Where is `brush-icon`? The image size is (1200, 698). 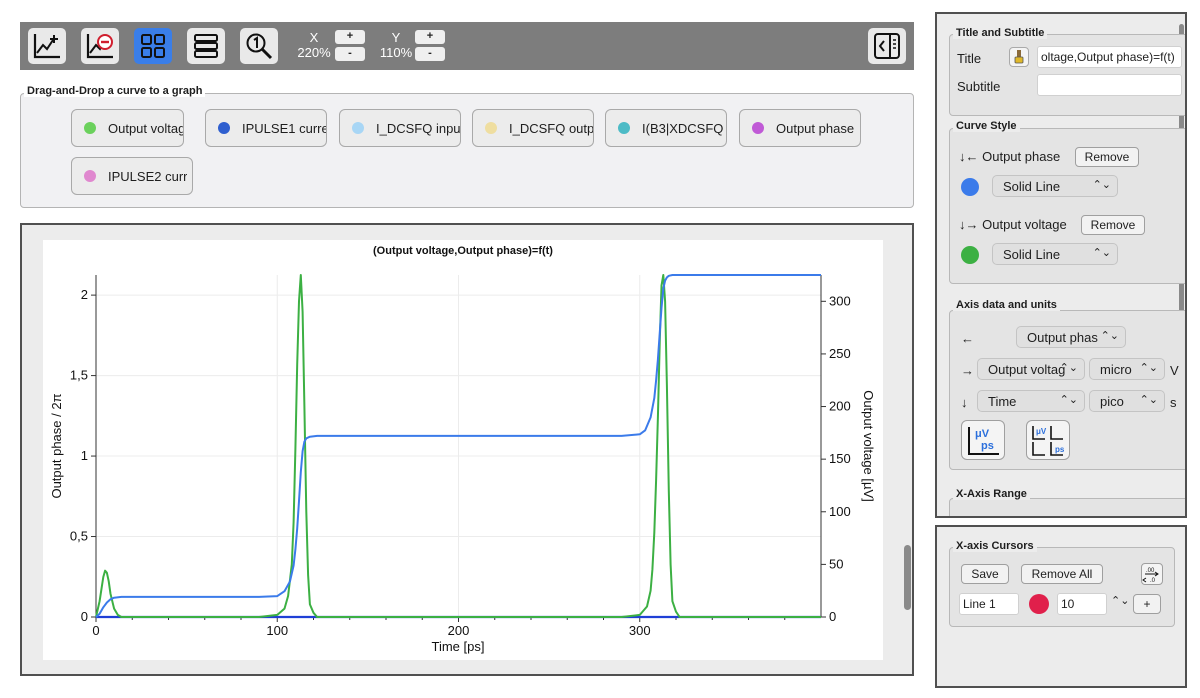
brush-icon is located at coordinates (1019, 57).